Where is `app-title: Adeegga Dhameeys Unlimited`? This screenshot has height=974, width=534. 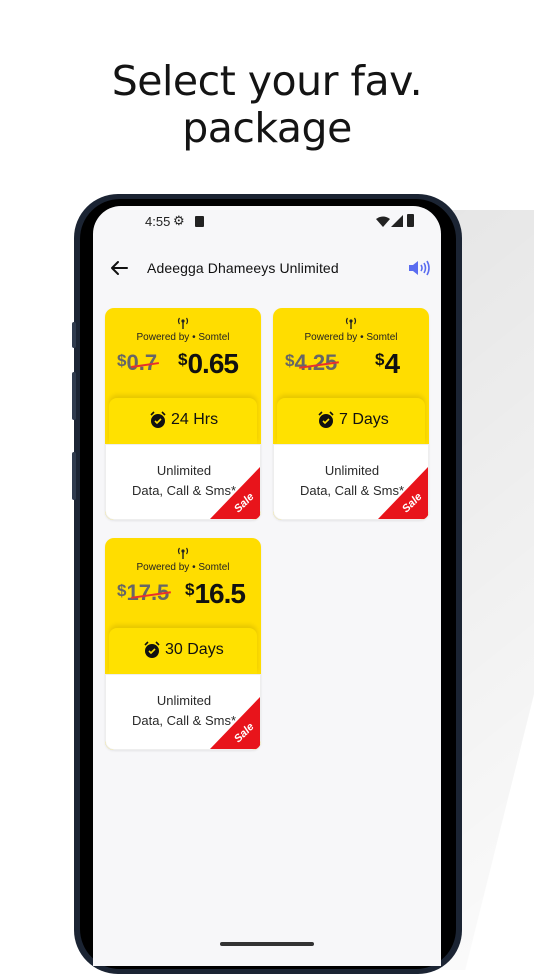 app-title: Adeegga Dhameeys Unlimited is located at coordinates (243, 268).